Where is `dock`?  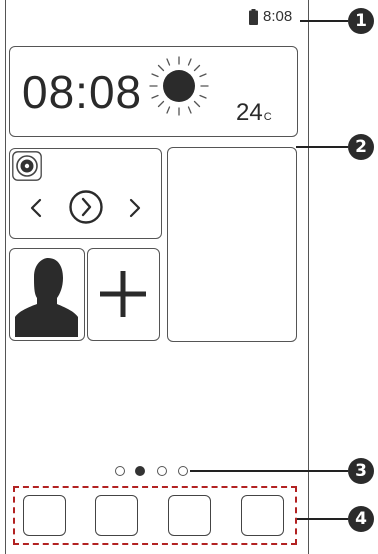
dock is located at coordinates (155, 515).